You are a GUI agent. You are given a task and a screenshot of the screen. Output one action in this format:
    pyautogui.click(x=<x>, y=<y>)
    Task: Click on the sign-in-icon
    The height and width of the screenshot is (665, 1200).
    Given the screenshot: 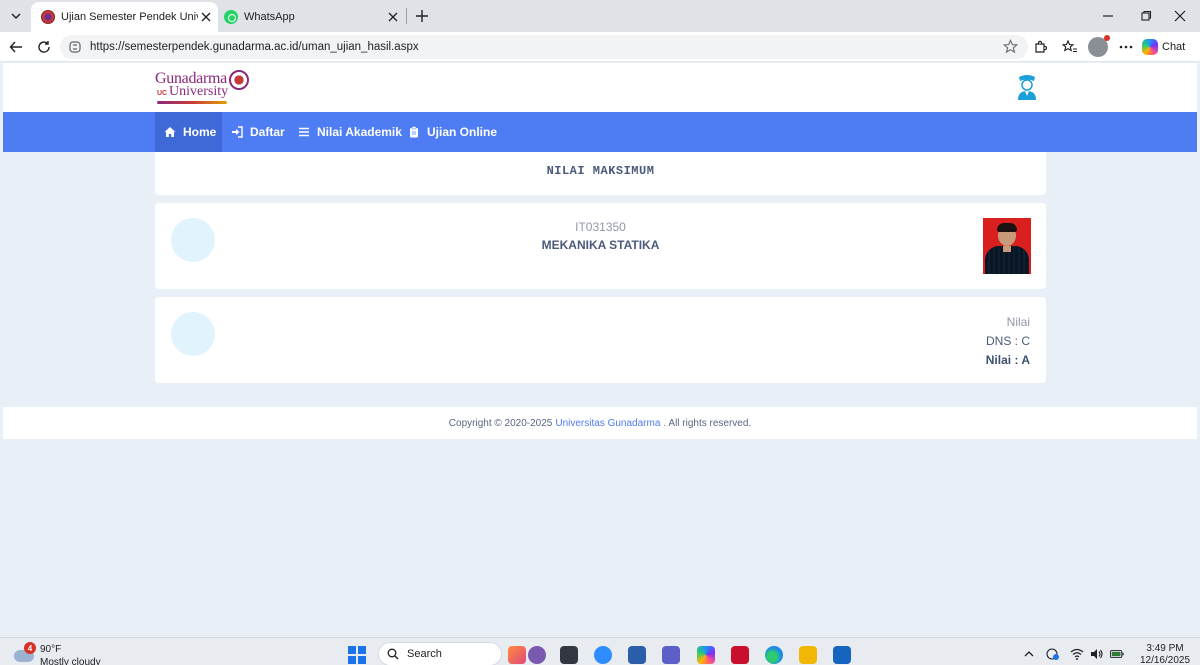 What is the action you would take?
    pyautogui.click(x=237, y=132)
    